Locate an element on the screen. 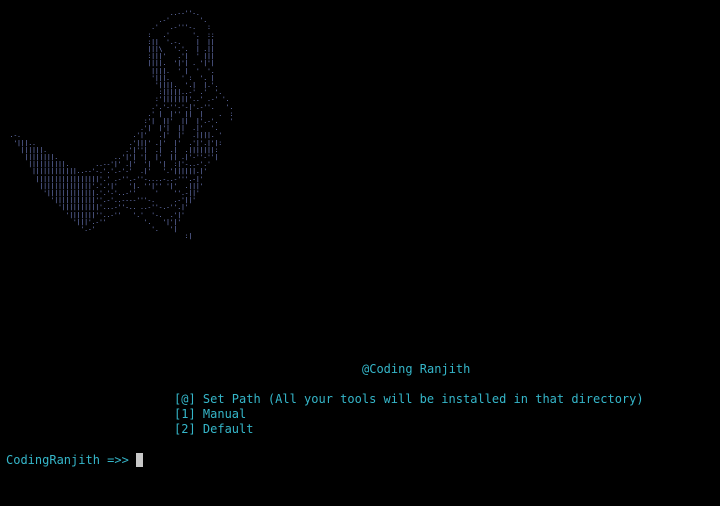 Image resolution: width=720 pixels, height=506 pixels. command-prompt-row: CodingRanjith =>> is located at coordinates (74, 460).